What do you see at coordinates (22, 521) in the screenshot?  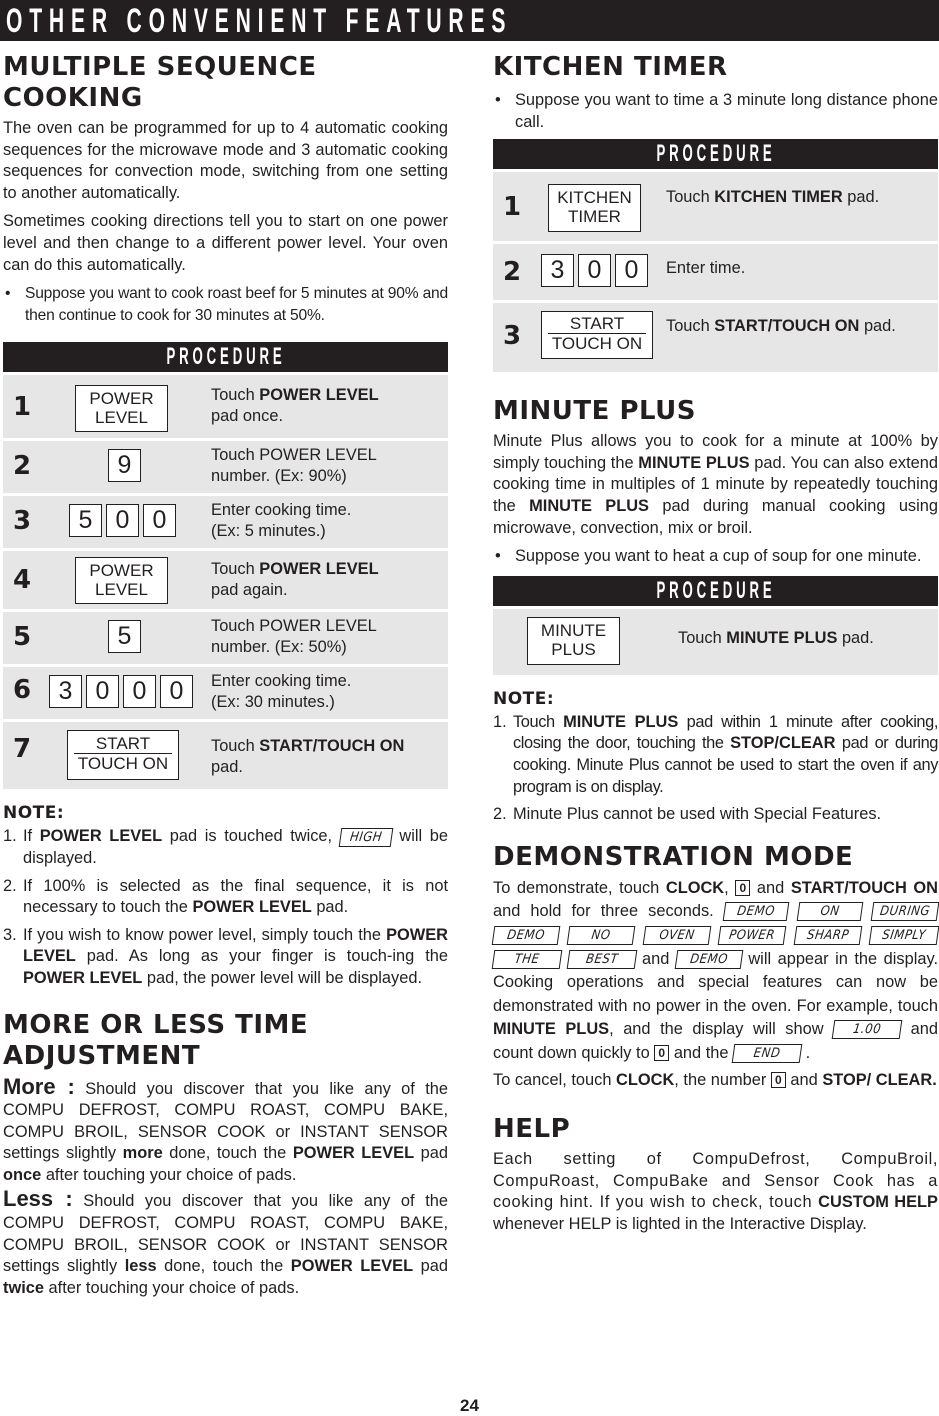 I see `step-number: 3` at bounding box center [22, 521].